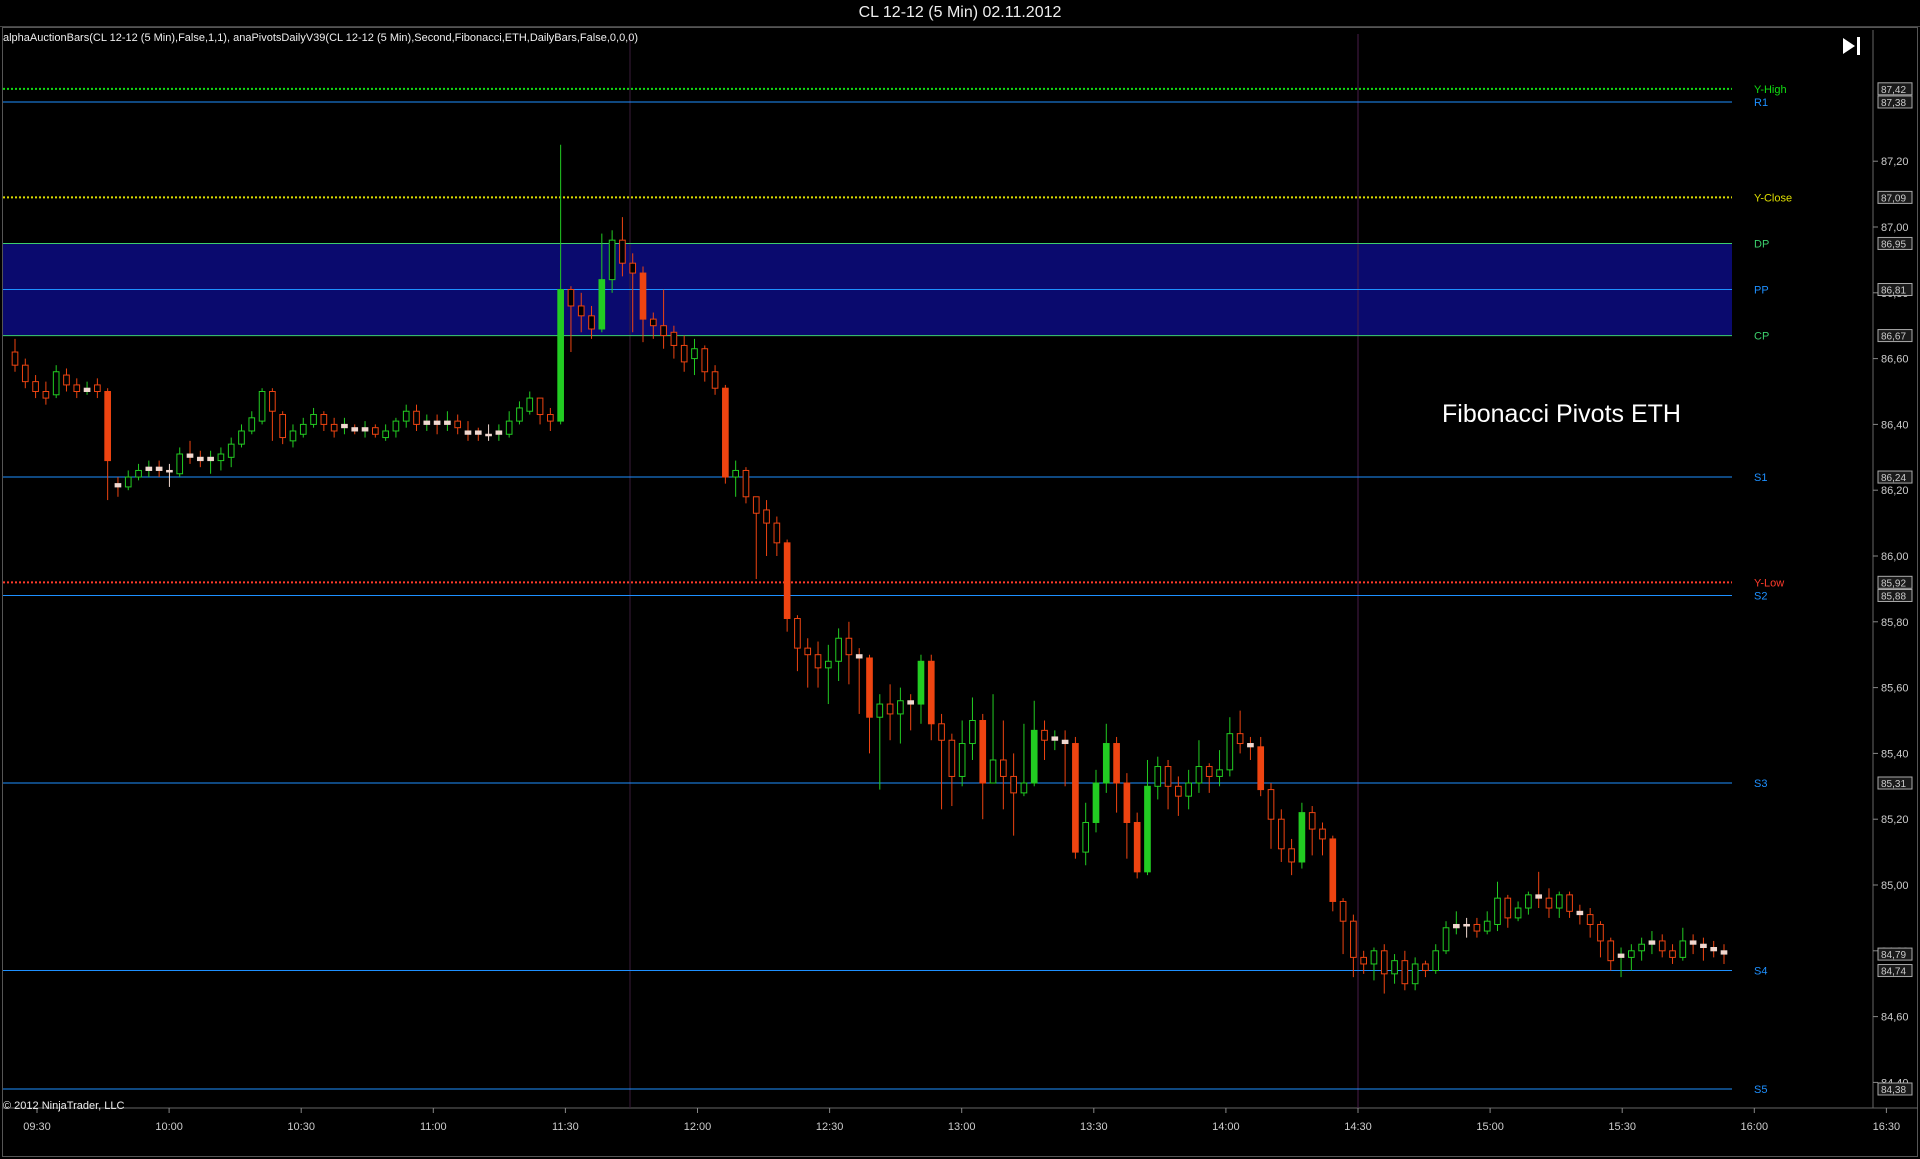 This screenshot has height=1159, width=1920. I want to click on level-label-pp: PP, so click(1761, 291).